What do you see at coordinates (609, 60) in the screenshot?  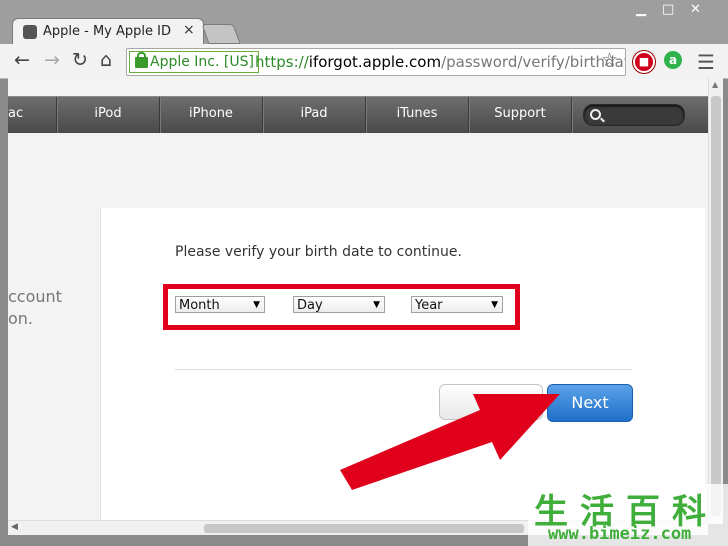 I see `star-icon: ☆` at bounding box center [609, 60].